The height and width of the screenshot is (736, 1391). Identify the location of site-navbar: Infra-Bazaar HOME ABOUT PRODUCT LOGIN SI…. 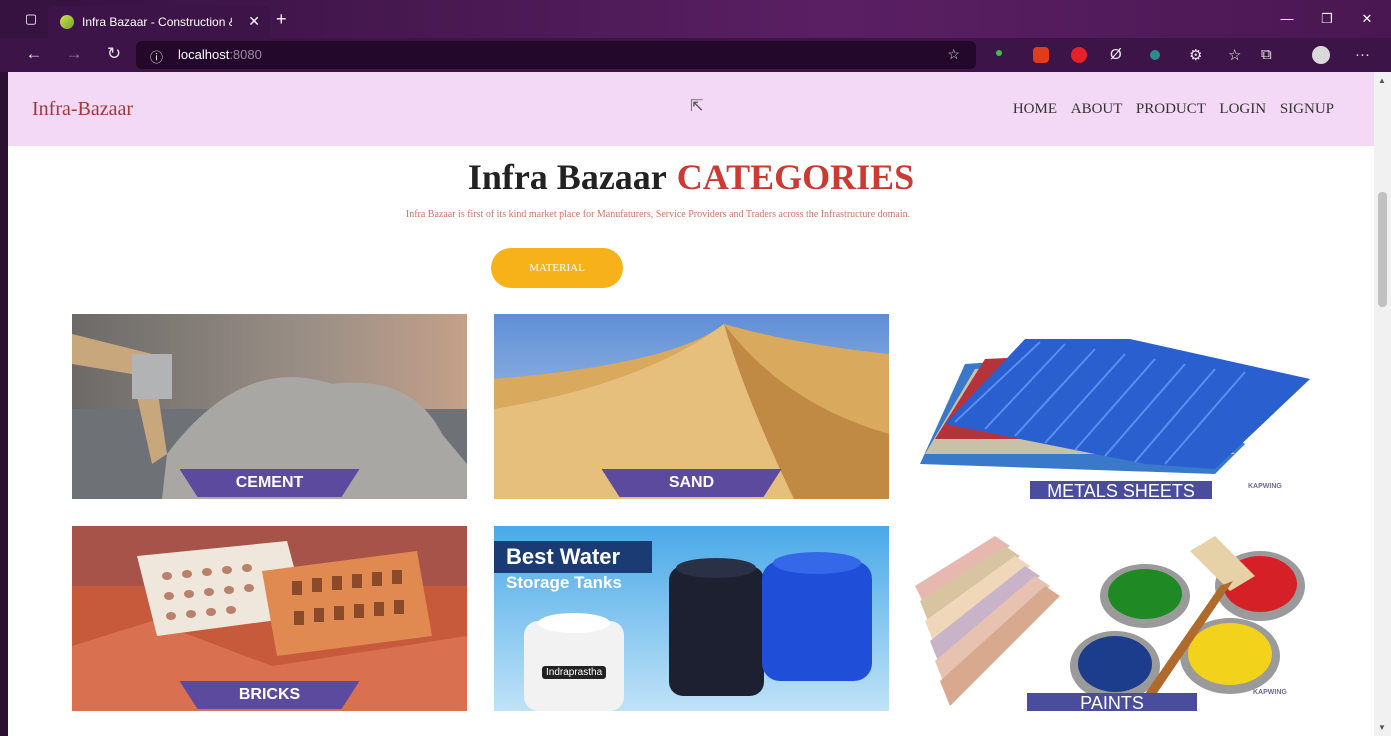
(691, 109).